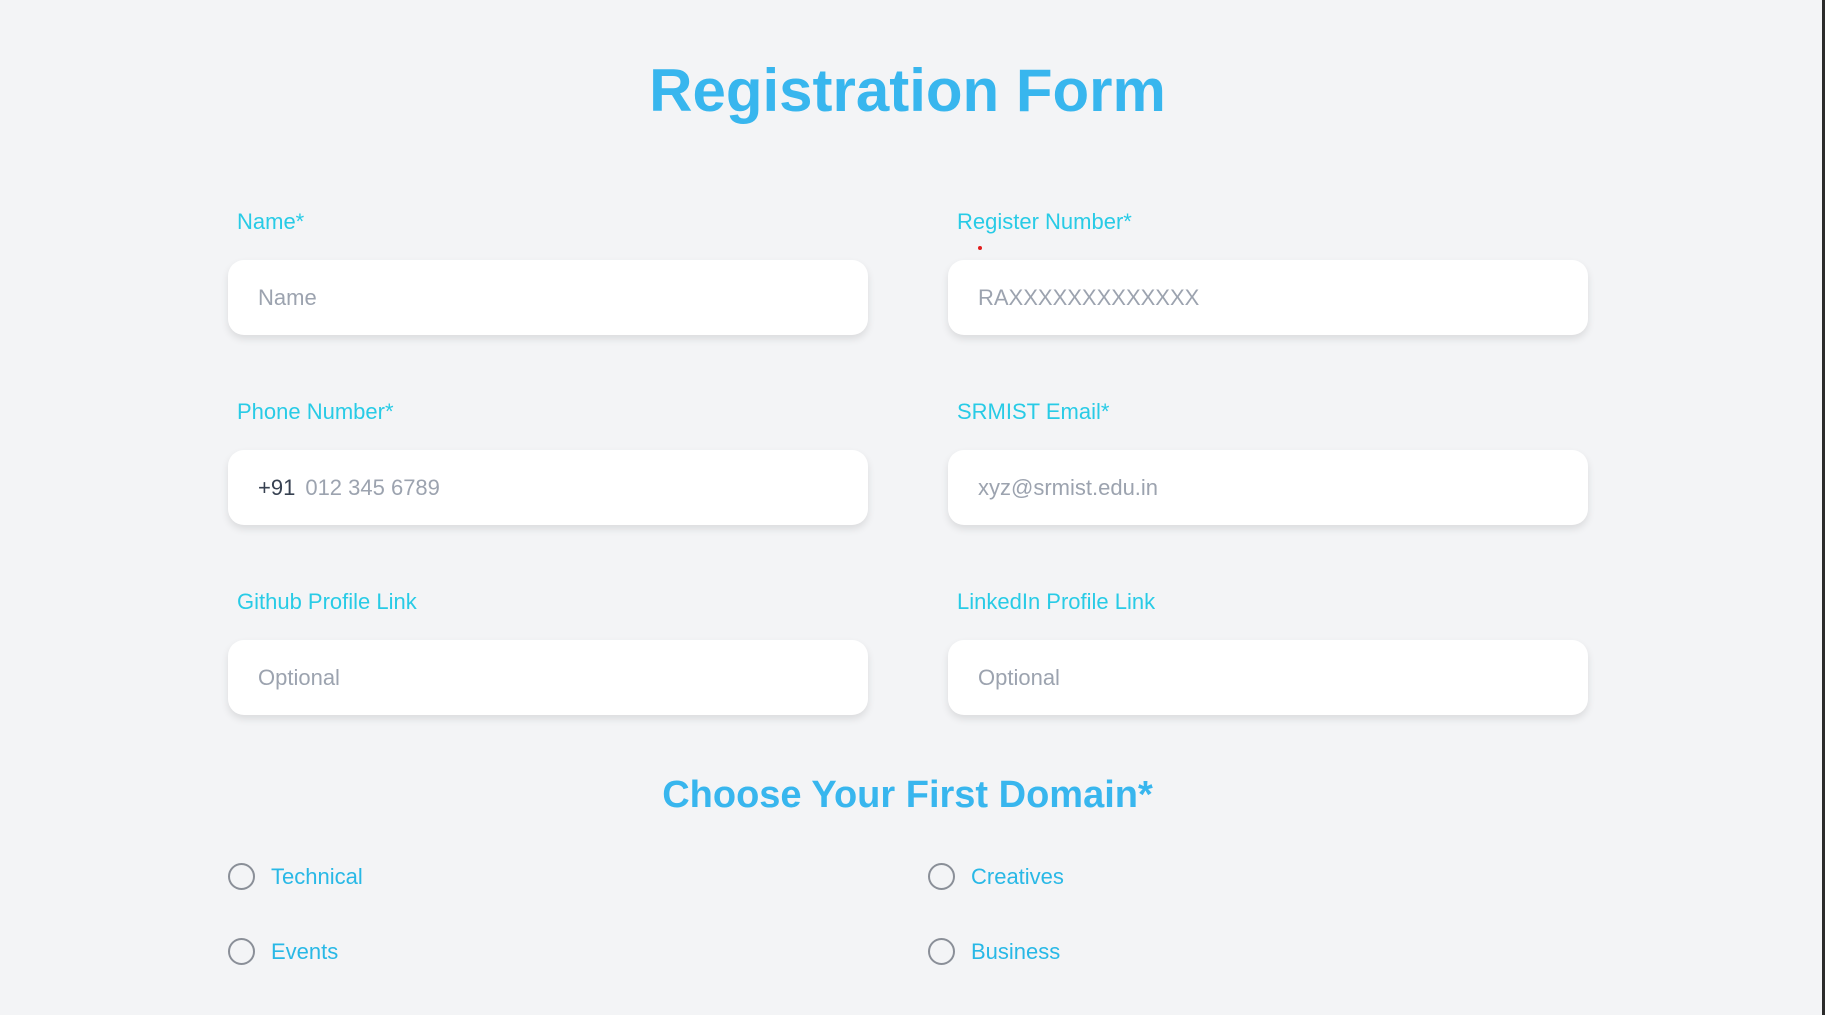 Image resolution: width=1825 pixels, height=1015 pixels. Describe the element at coordinates (1283, 677) in the screenshot. I see `linkedin-input` at that location.